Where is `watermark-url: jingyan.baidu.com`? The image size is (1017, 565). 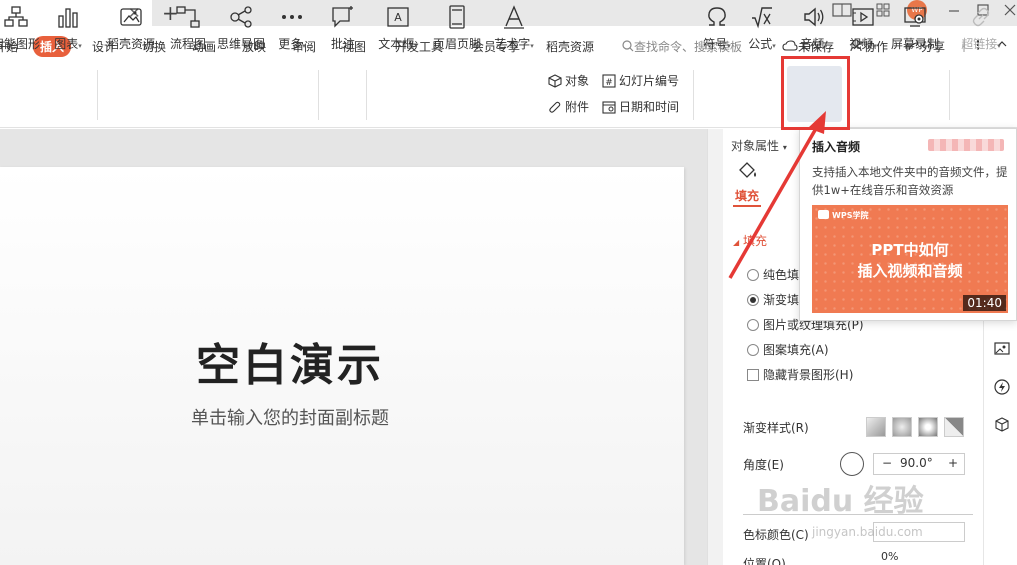 watermark-url: jingyan.baidu.com is located at coordinates (867, 532).